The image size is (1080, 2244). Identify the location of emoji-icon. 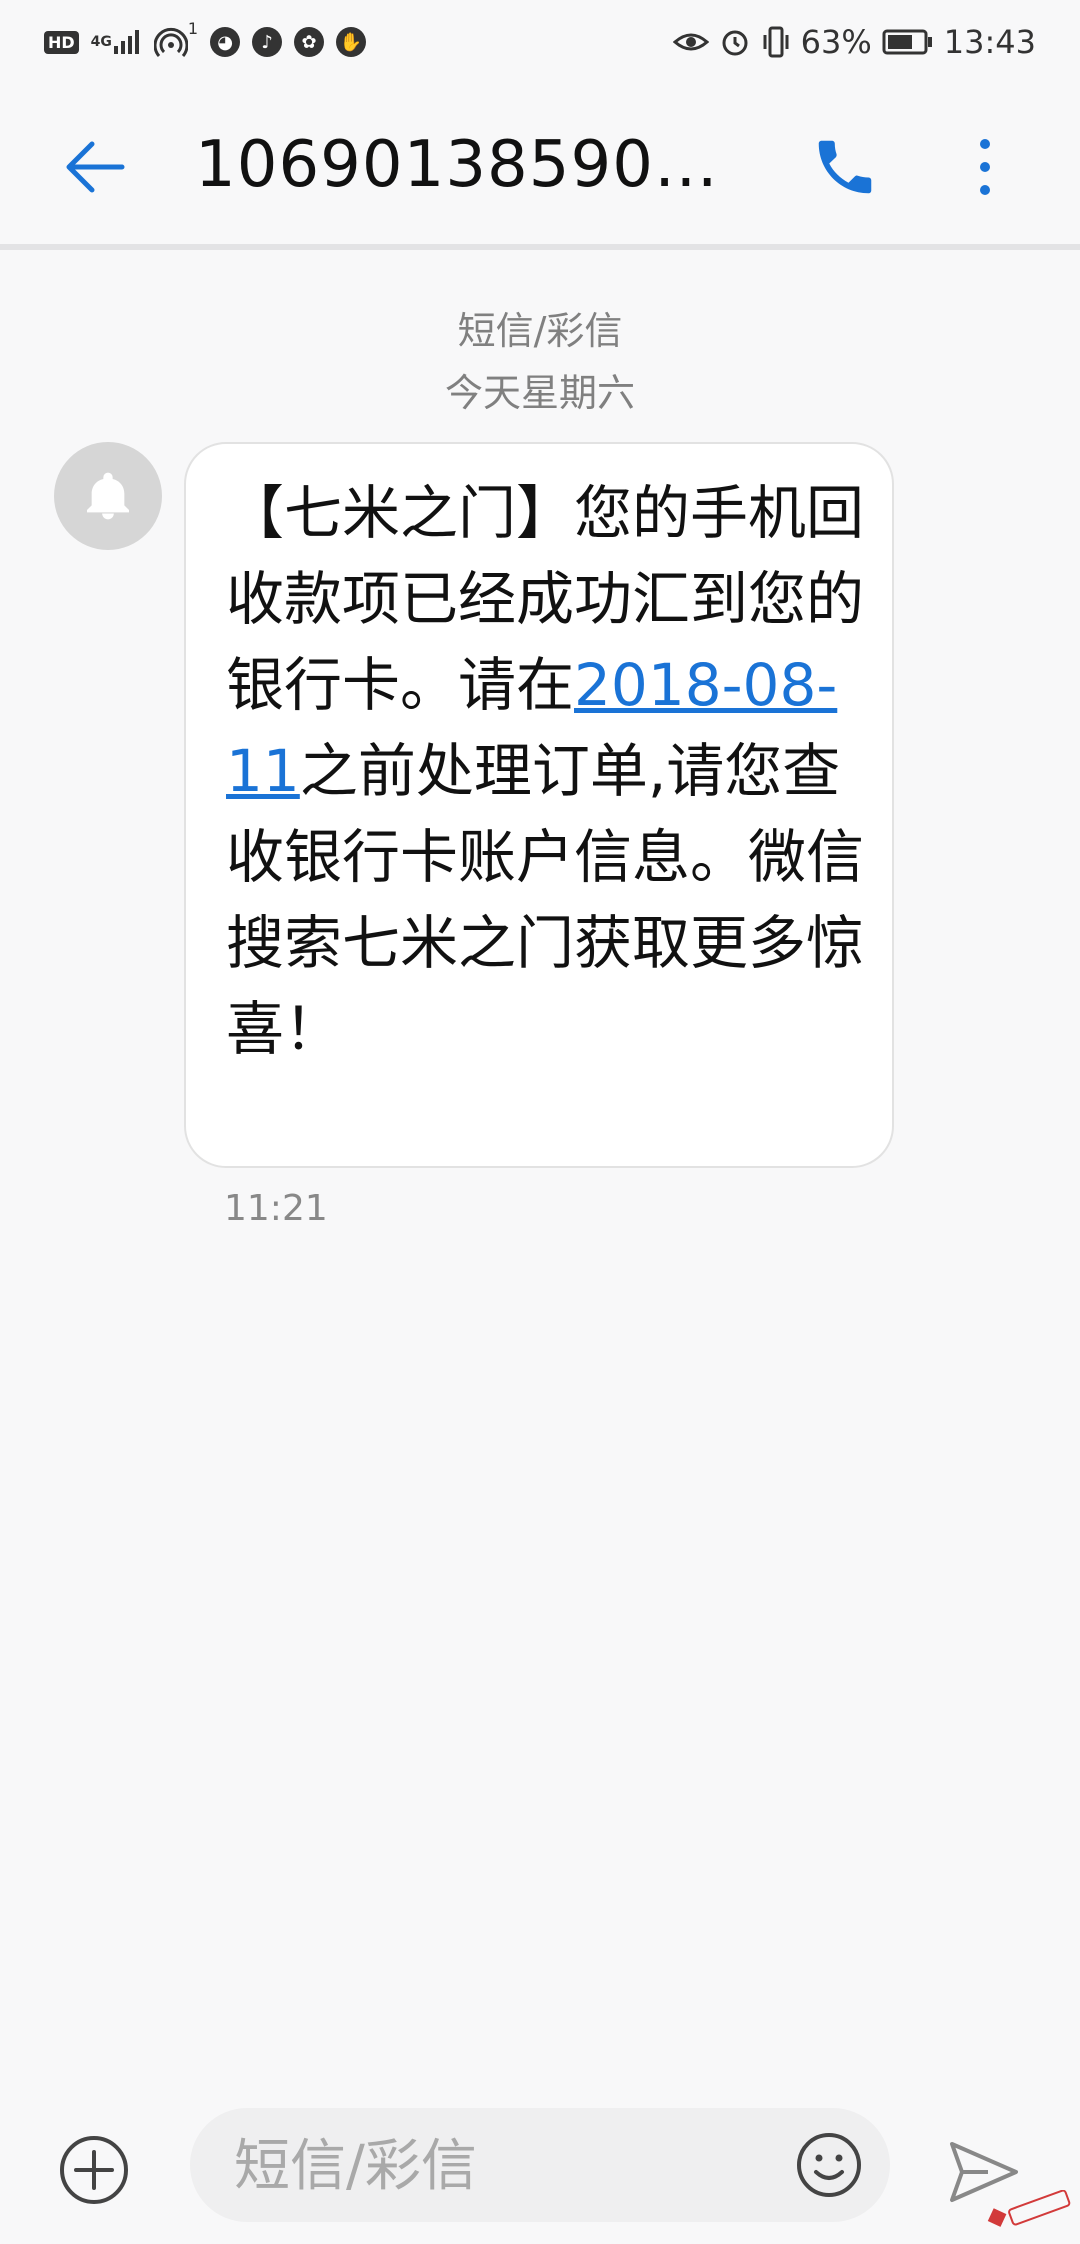
(829, 2165).